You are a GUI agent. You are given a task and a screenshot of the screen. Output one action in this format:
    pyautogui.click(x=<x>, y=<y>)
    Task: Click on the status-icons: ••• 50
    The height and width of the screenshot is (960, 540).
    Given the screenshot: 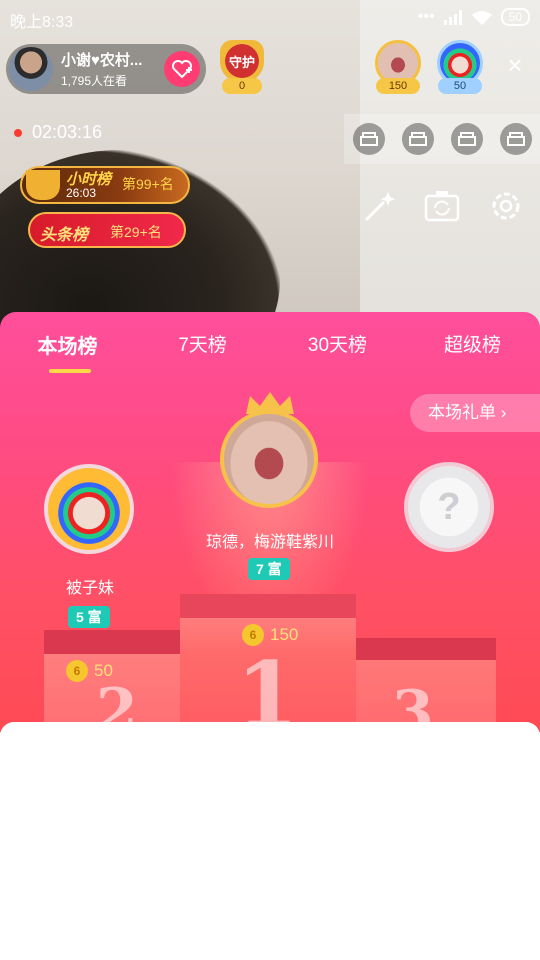 What is the action you would take?
    pyautogui.click(x=474, y=17)
    